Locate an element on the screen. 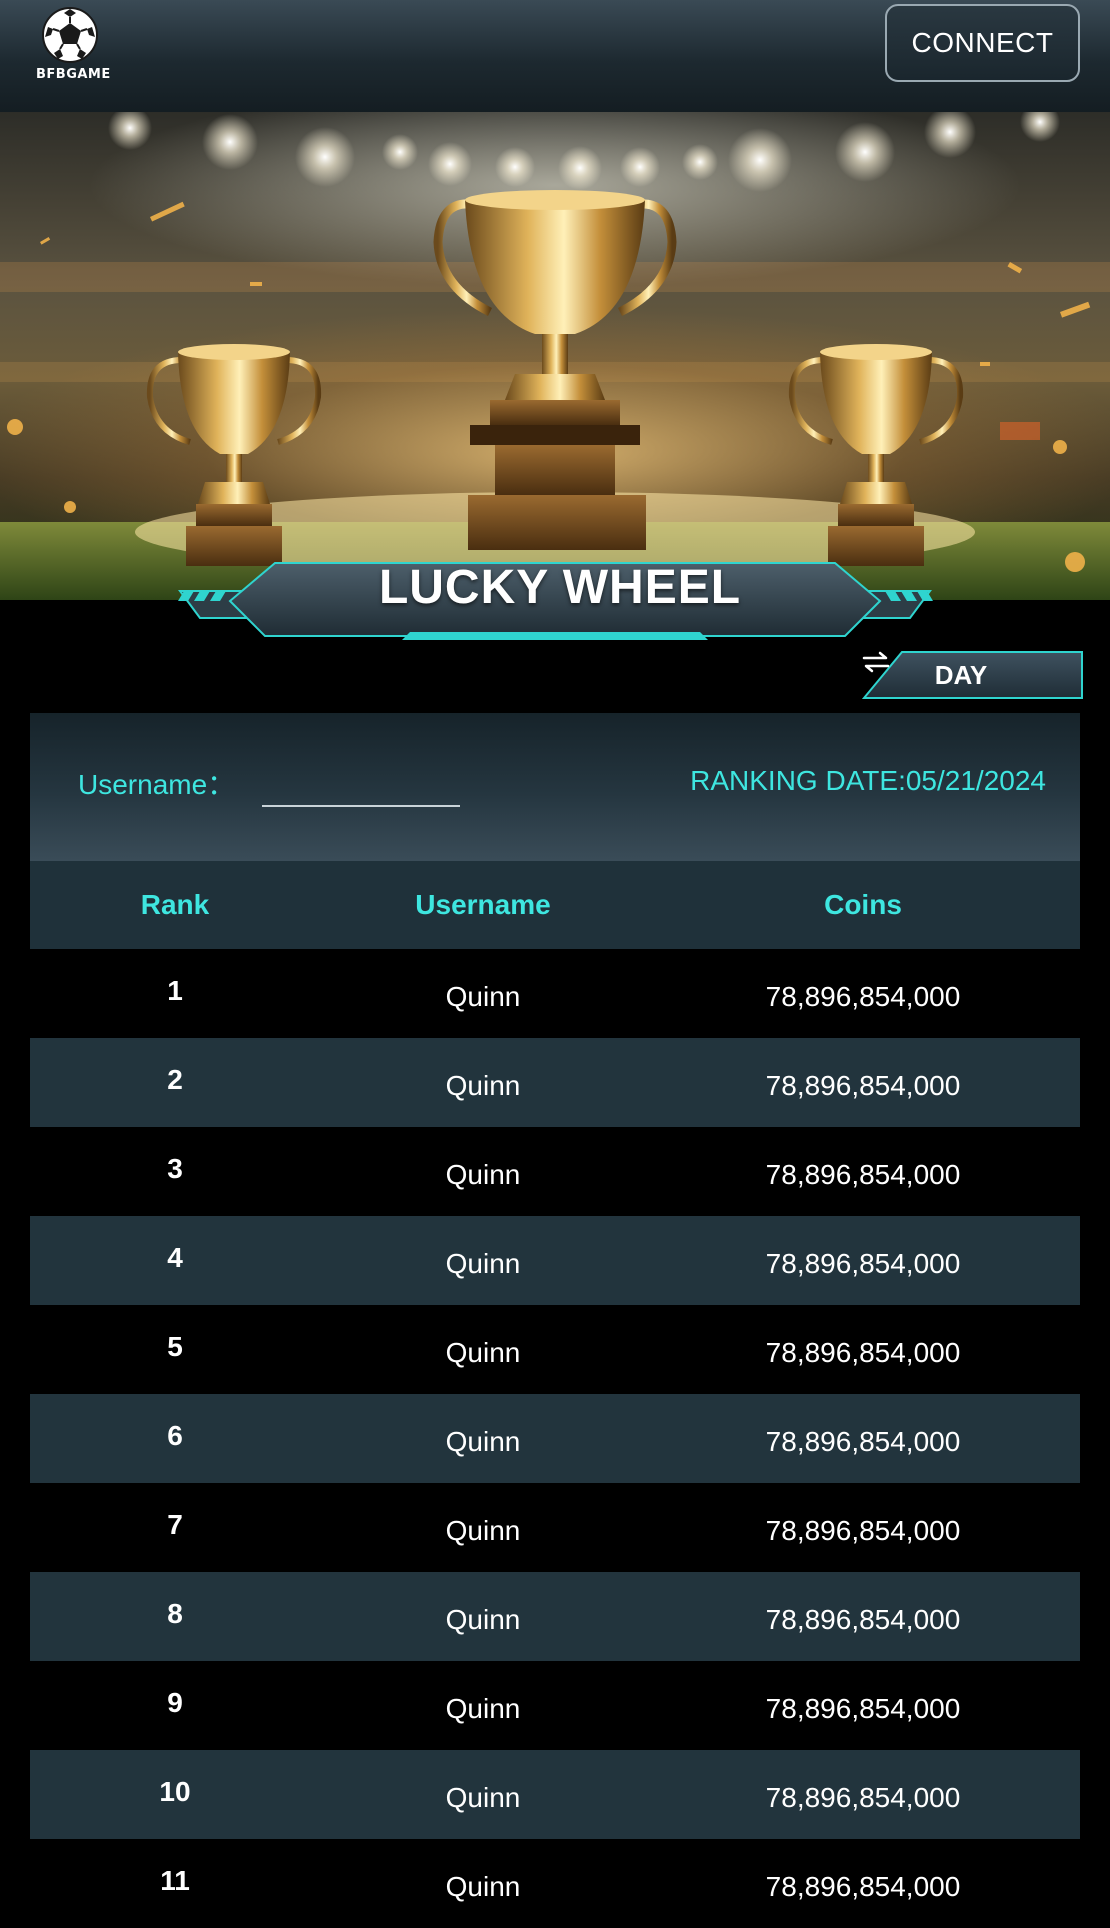  header-coins: Coins is located at coordinates (863, 904).